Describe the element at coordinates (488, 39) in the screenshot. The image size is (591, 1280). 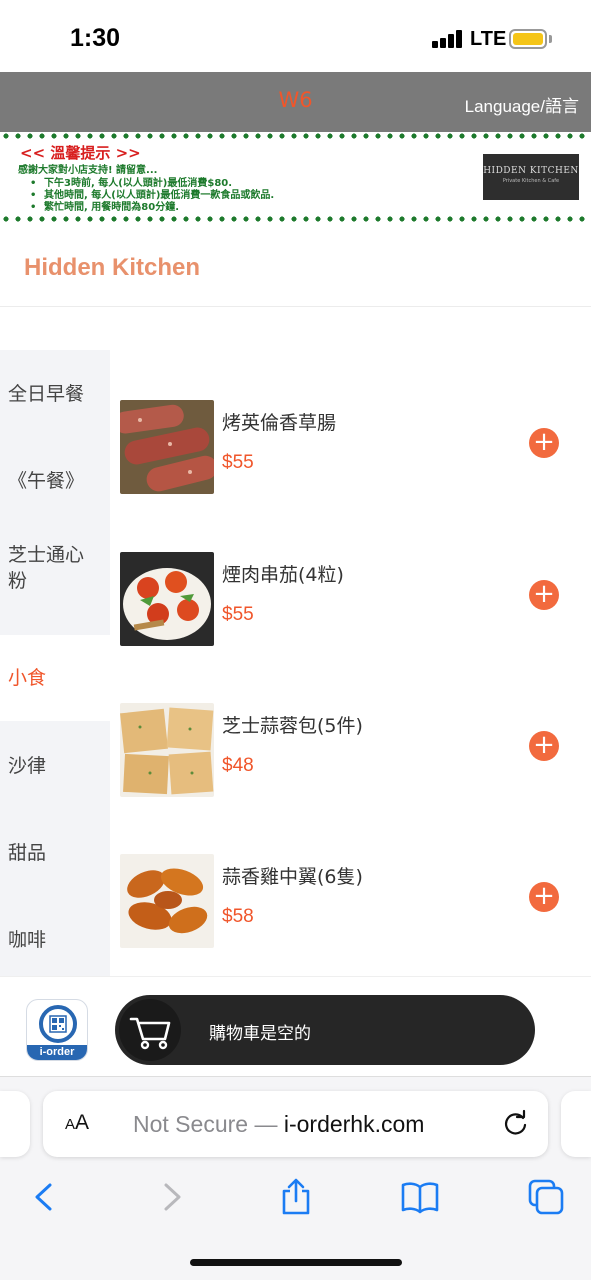
I see `network-type: LTE` at that location.